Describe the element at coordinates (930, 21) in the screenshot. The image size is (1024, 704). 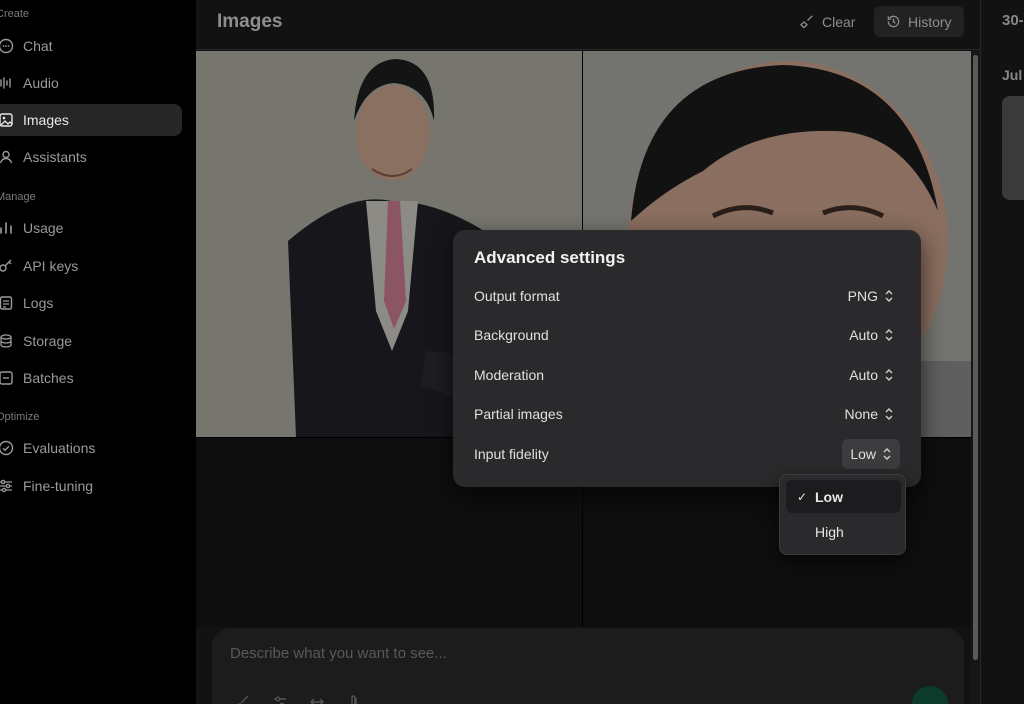
I see `history-button-label: History` at that location.